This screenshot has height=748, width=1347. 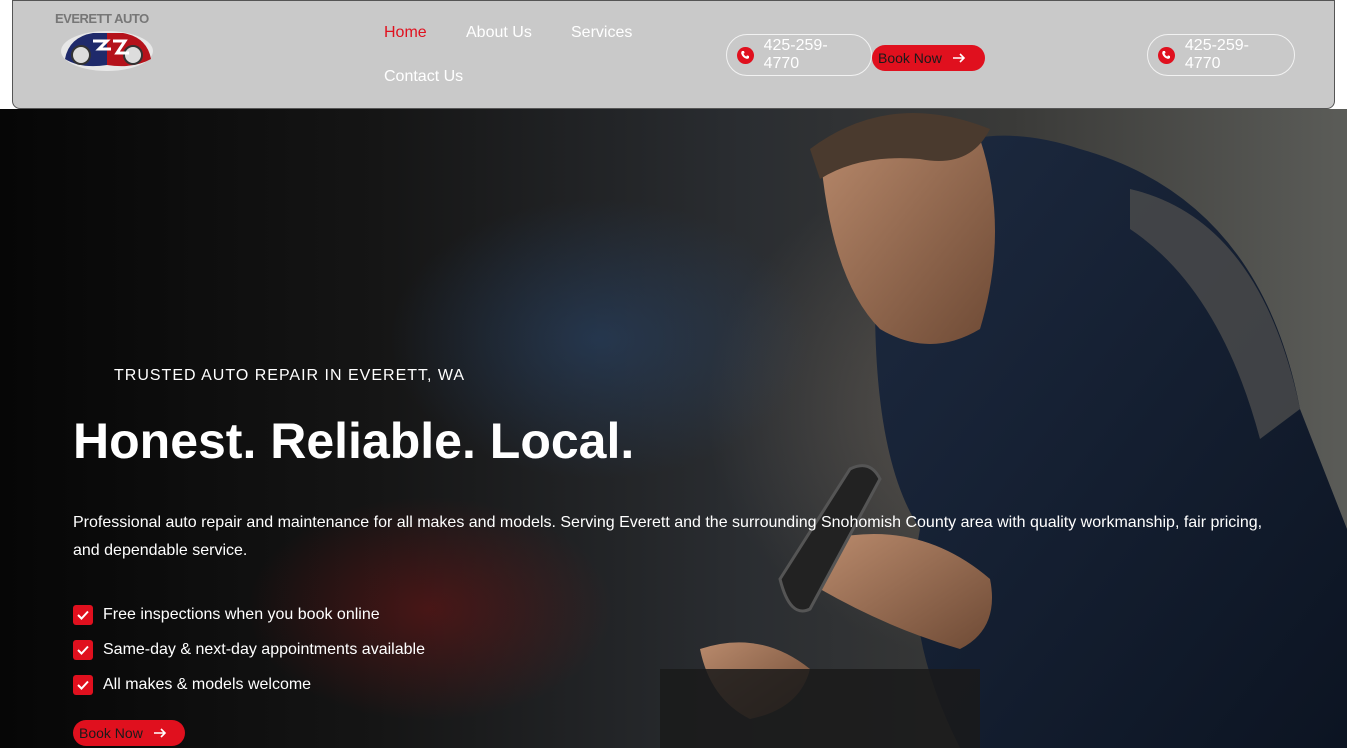 I want to click on header-phone-number-right: 425-259-4770, so click(x=1216, y=54).